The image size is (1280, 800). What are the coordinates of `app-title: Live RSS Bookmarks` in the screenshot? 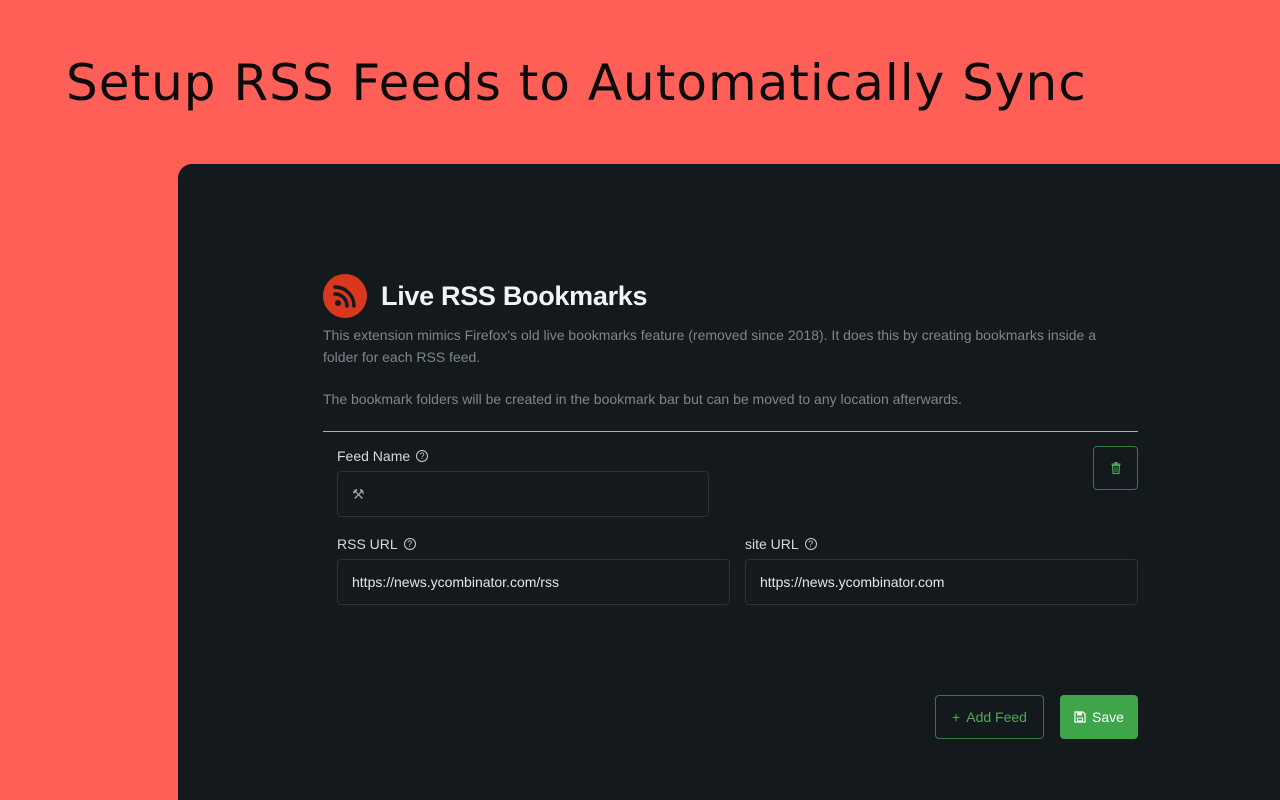 It's located at (514, 295).